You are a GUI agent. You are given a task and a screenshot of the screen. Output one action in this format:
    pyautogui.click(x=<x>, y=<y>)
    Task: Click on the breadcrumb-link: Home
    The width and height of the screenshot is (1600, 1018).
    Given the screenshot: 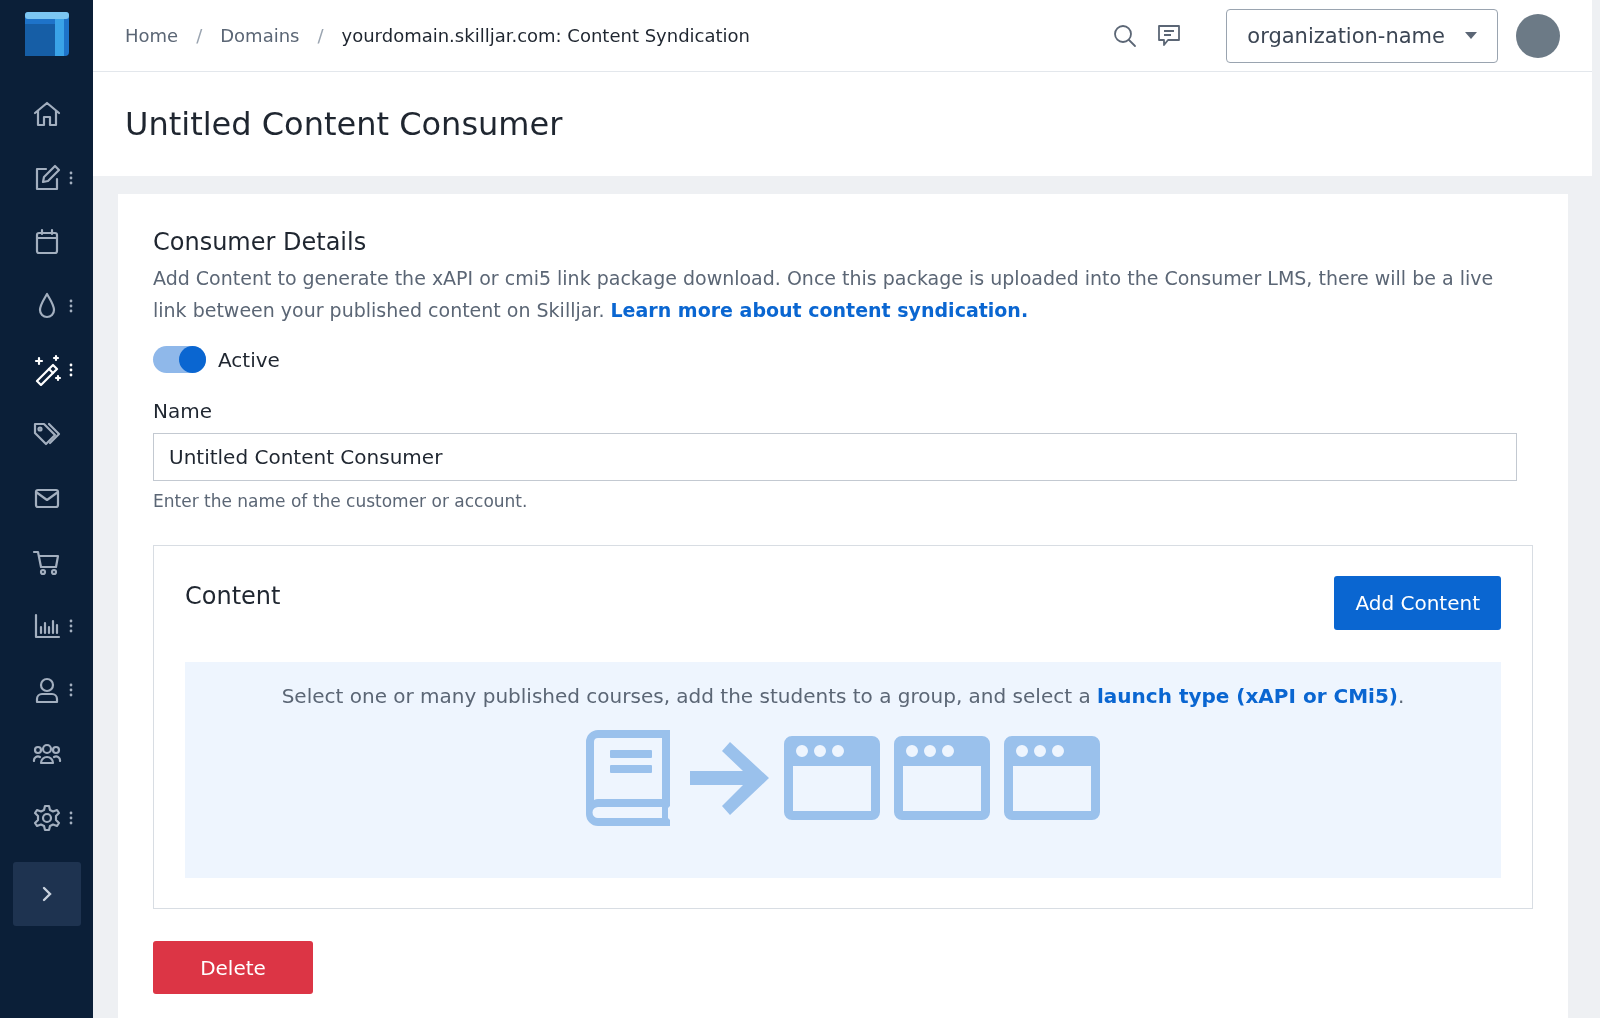 What is the action you would take?
    pyautogui.click(x=152, y=35)
    